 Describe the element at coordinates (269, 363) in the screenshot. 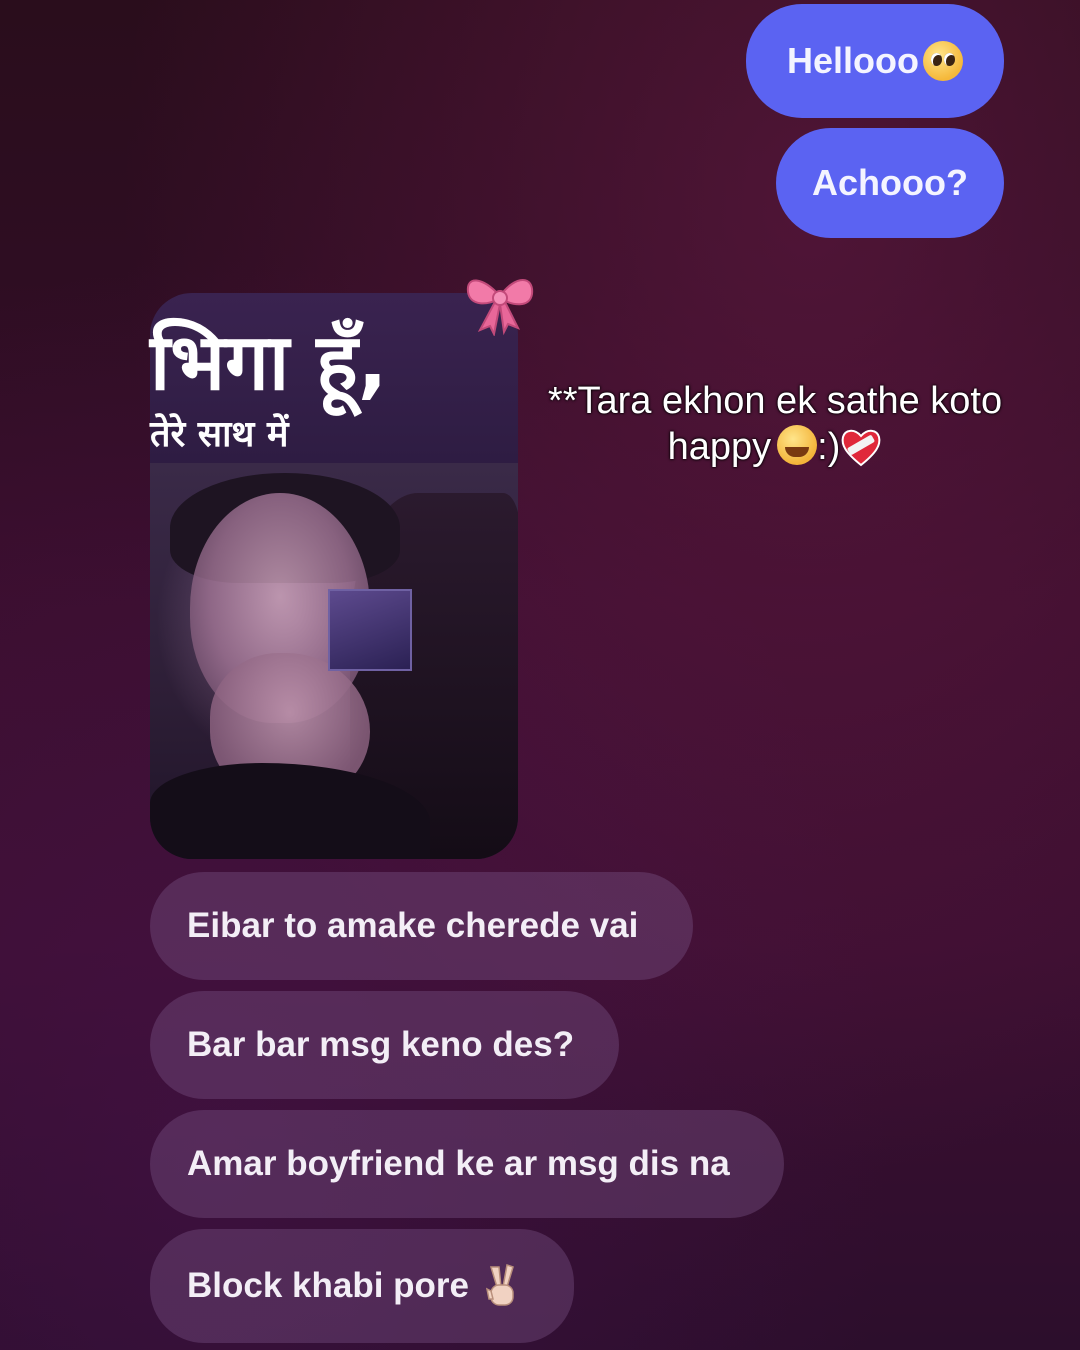

I see `post-title-hindi: भिगा हूँ,` at that location.